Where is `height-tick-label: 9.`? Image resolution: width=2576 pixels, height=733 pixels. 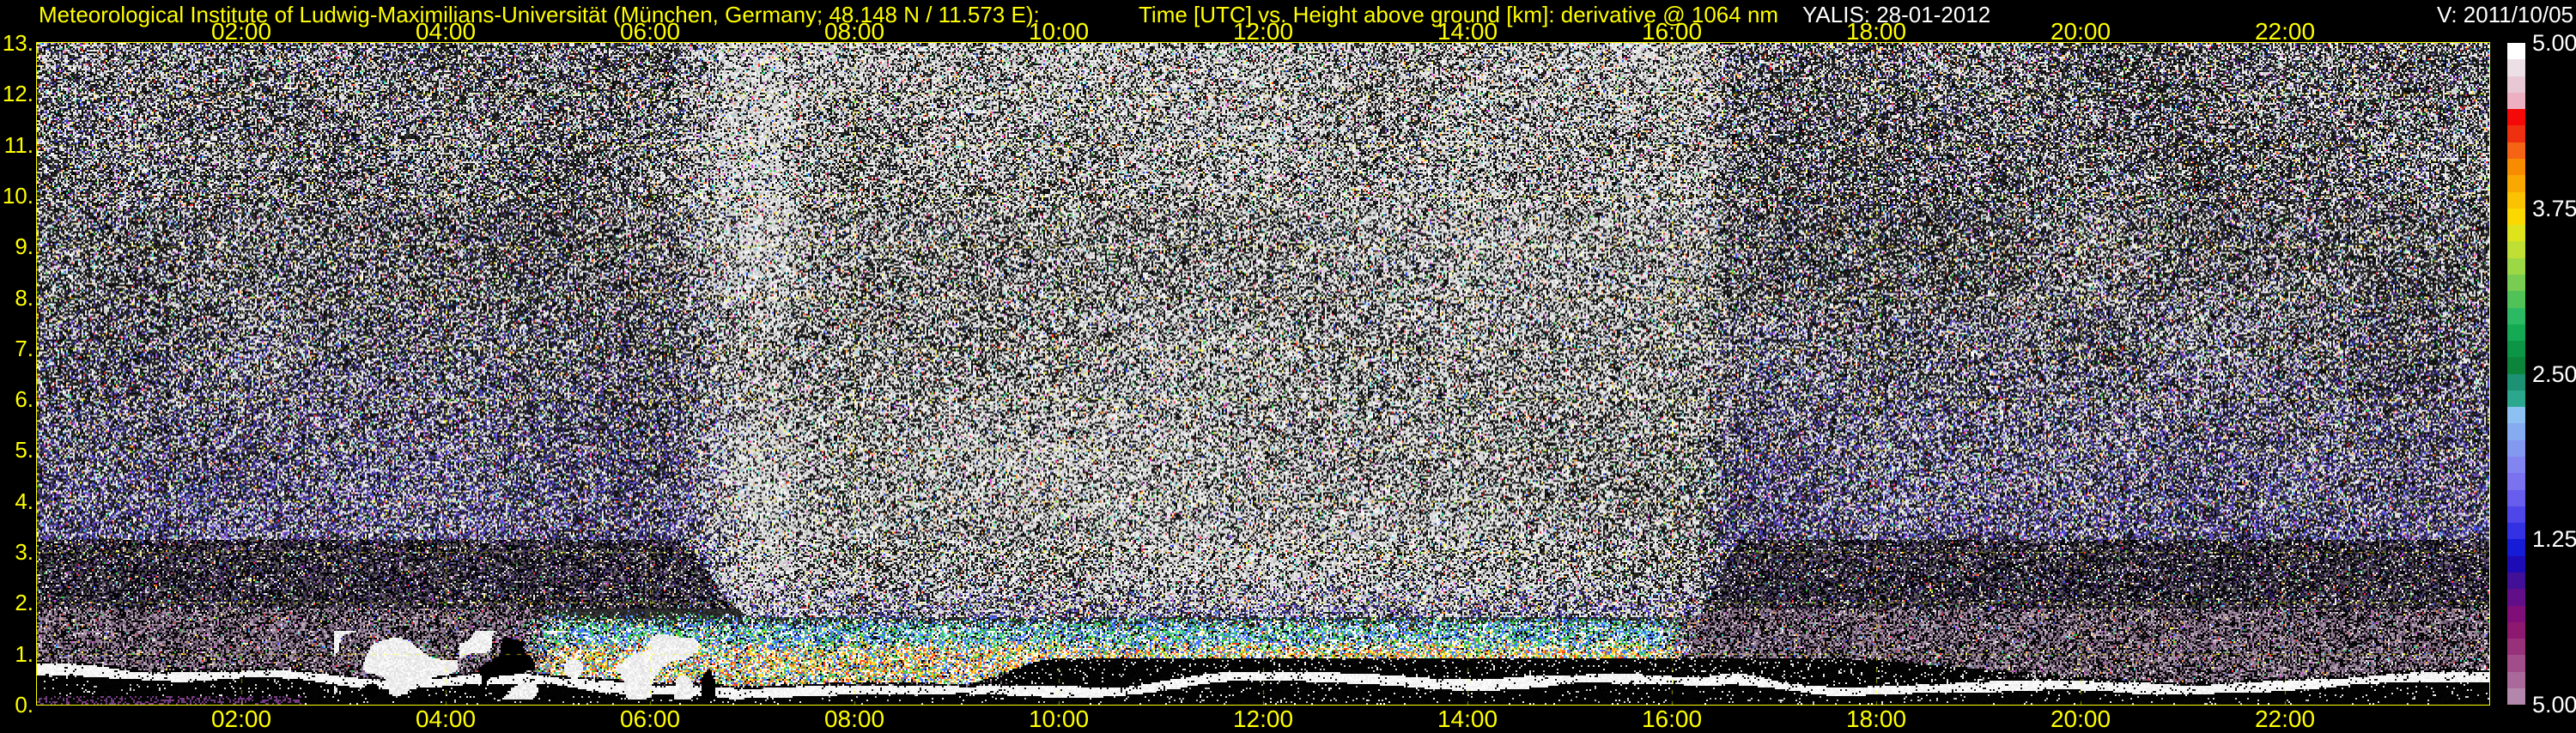
height-tick-label: 9. is located at coordinates (24, 246).